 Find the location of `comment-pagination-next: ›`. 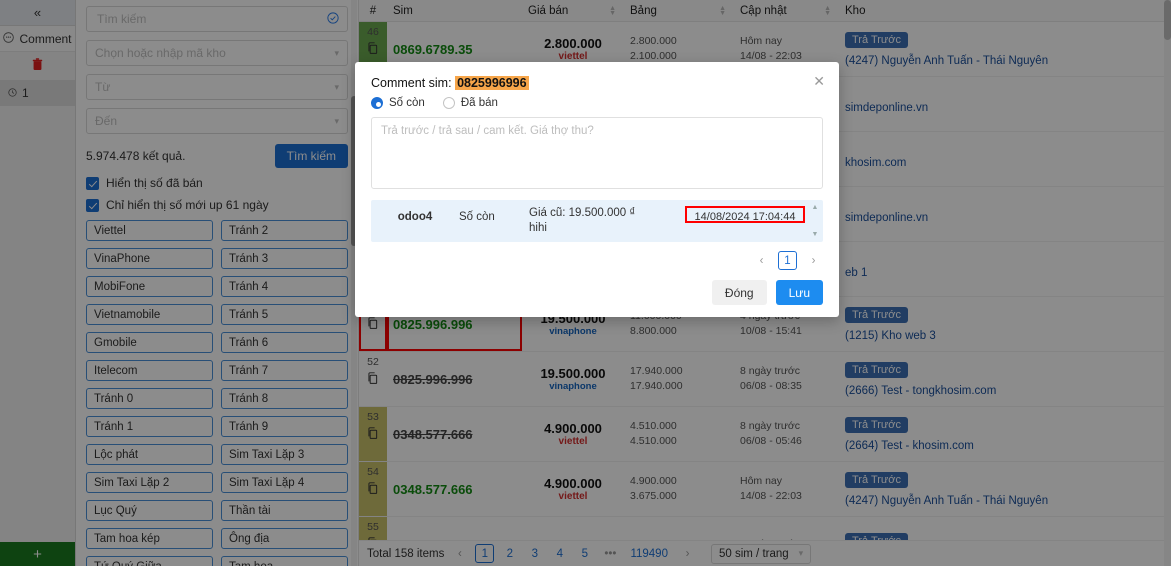

comment-pagination-next: › is located at coordinates (813, 260).